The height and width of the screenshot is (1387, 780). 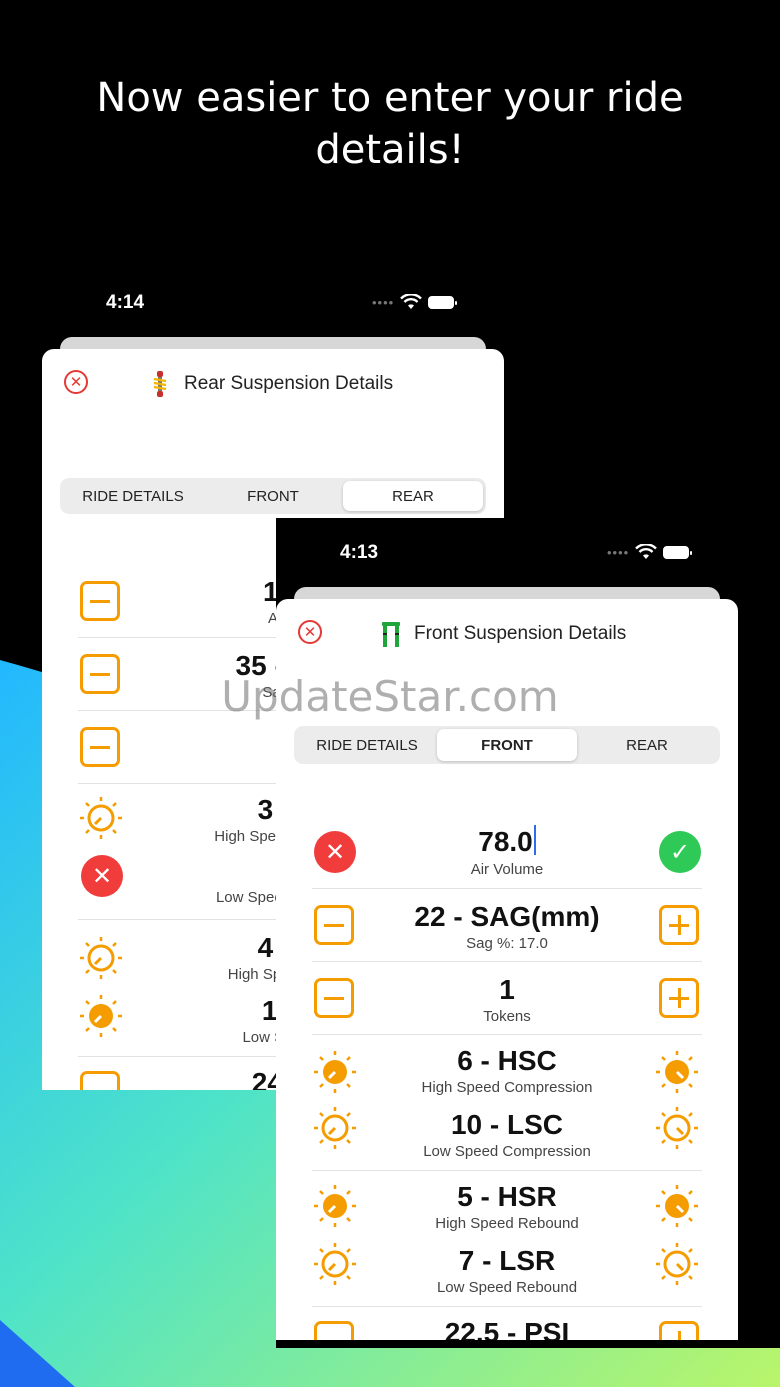 What do you see at coordinates (507, 916) in the screenshot?
I see `row-value: 22 - SAG(mm)` at bounding box center [507, 916].